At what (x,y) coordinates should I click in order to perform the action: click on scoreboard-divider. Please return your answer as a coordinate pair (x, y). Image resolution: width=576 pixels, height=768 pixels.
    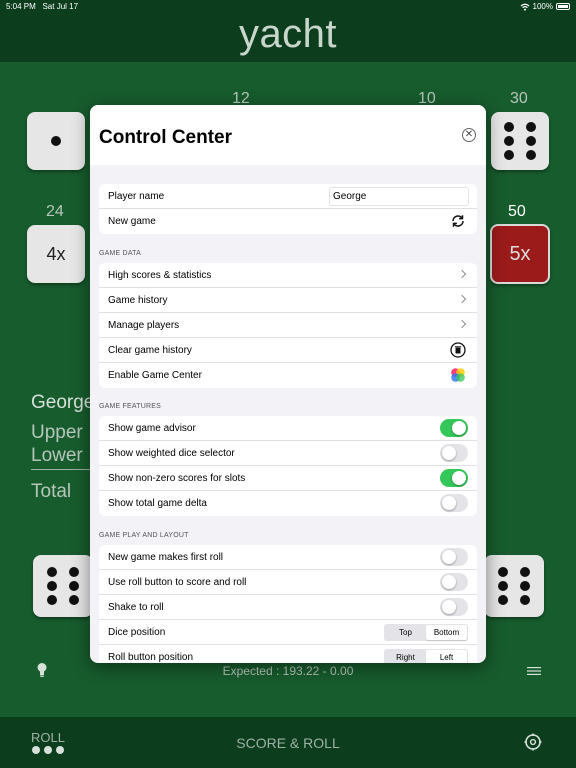
    Looking at the image, I should click on (62, 469).